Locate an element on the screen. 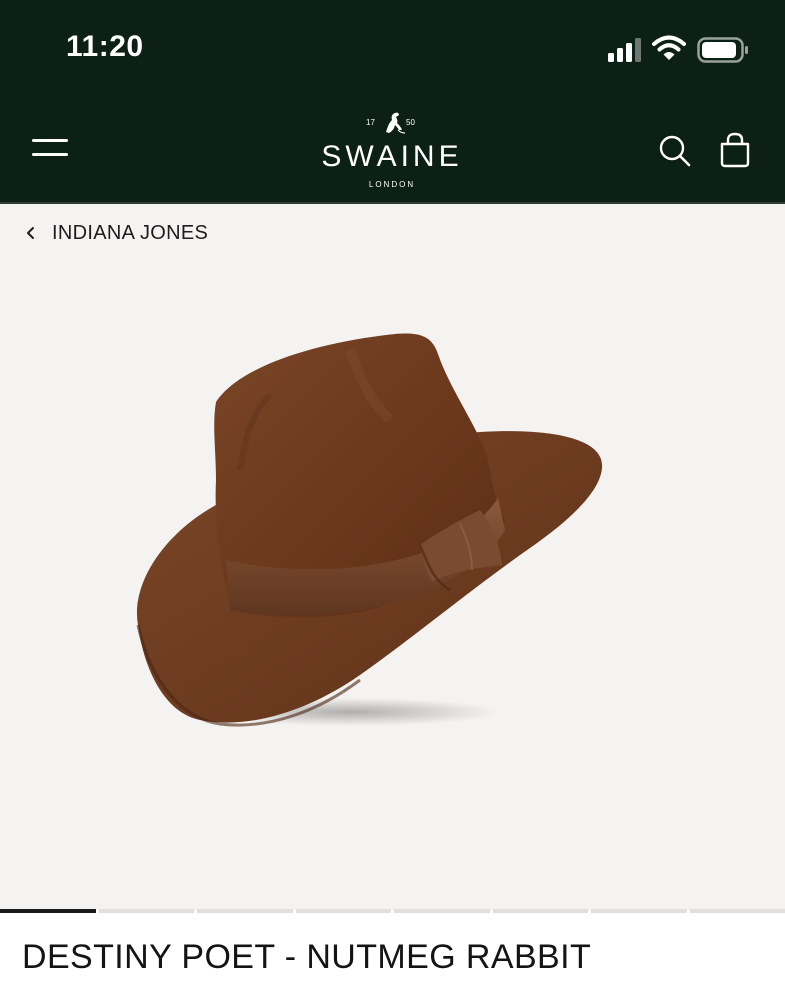 This screenshot has height=1000, width=785. status-time: 11:20 is located at coordinates (105, 46).